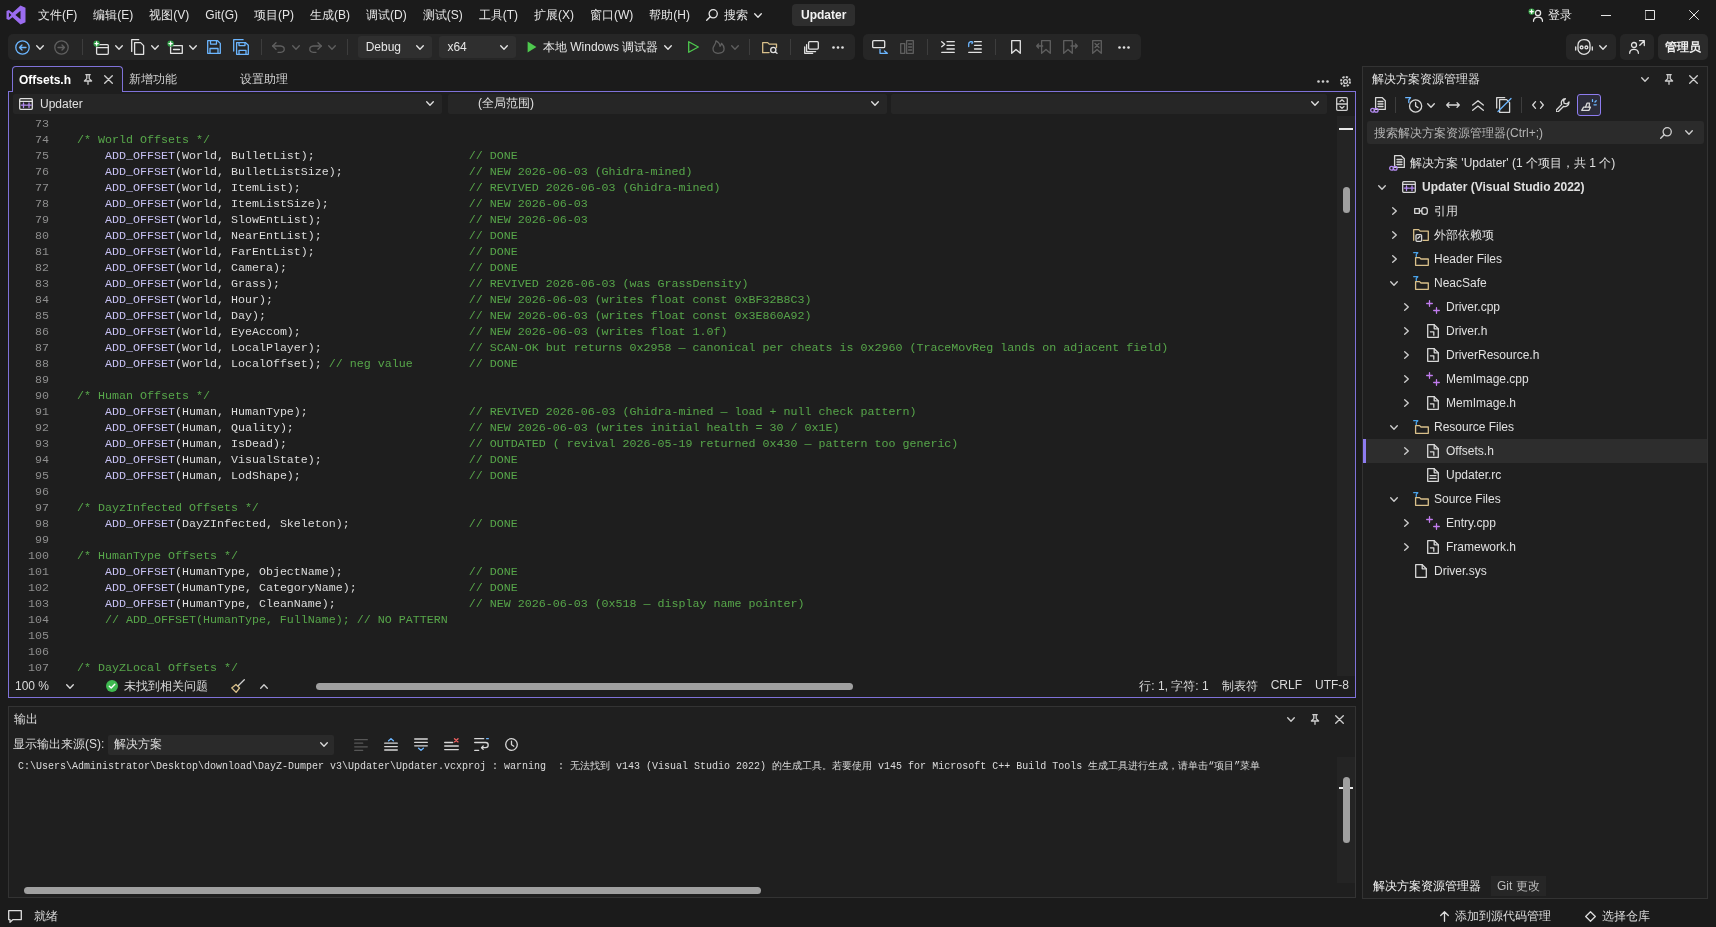  I want to click on tree-item: DriverResource.h, so click(1535, 355).